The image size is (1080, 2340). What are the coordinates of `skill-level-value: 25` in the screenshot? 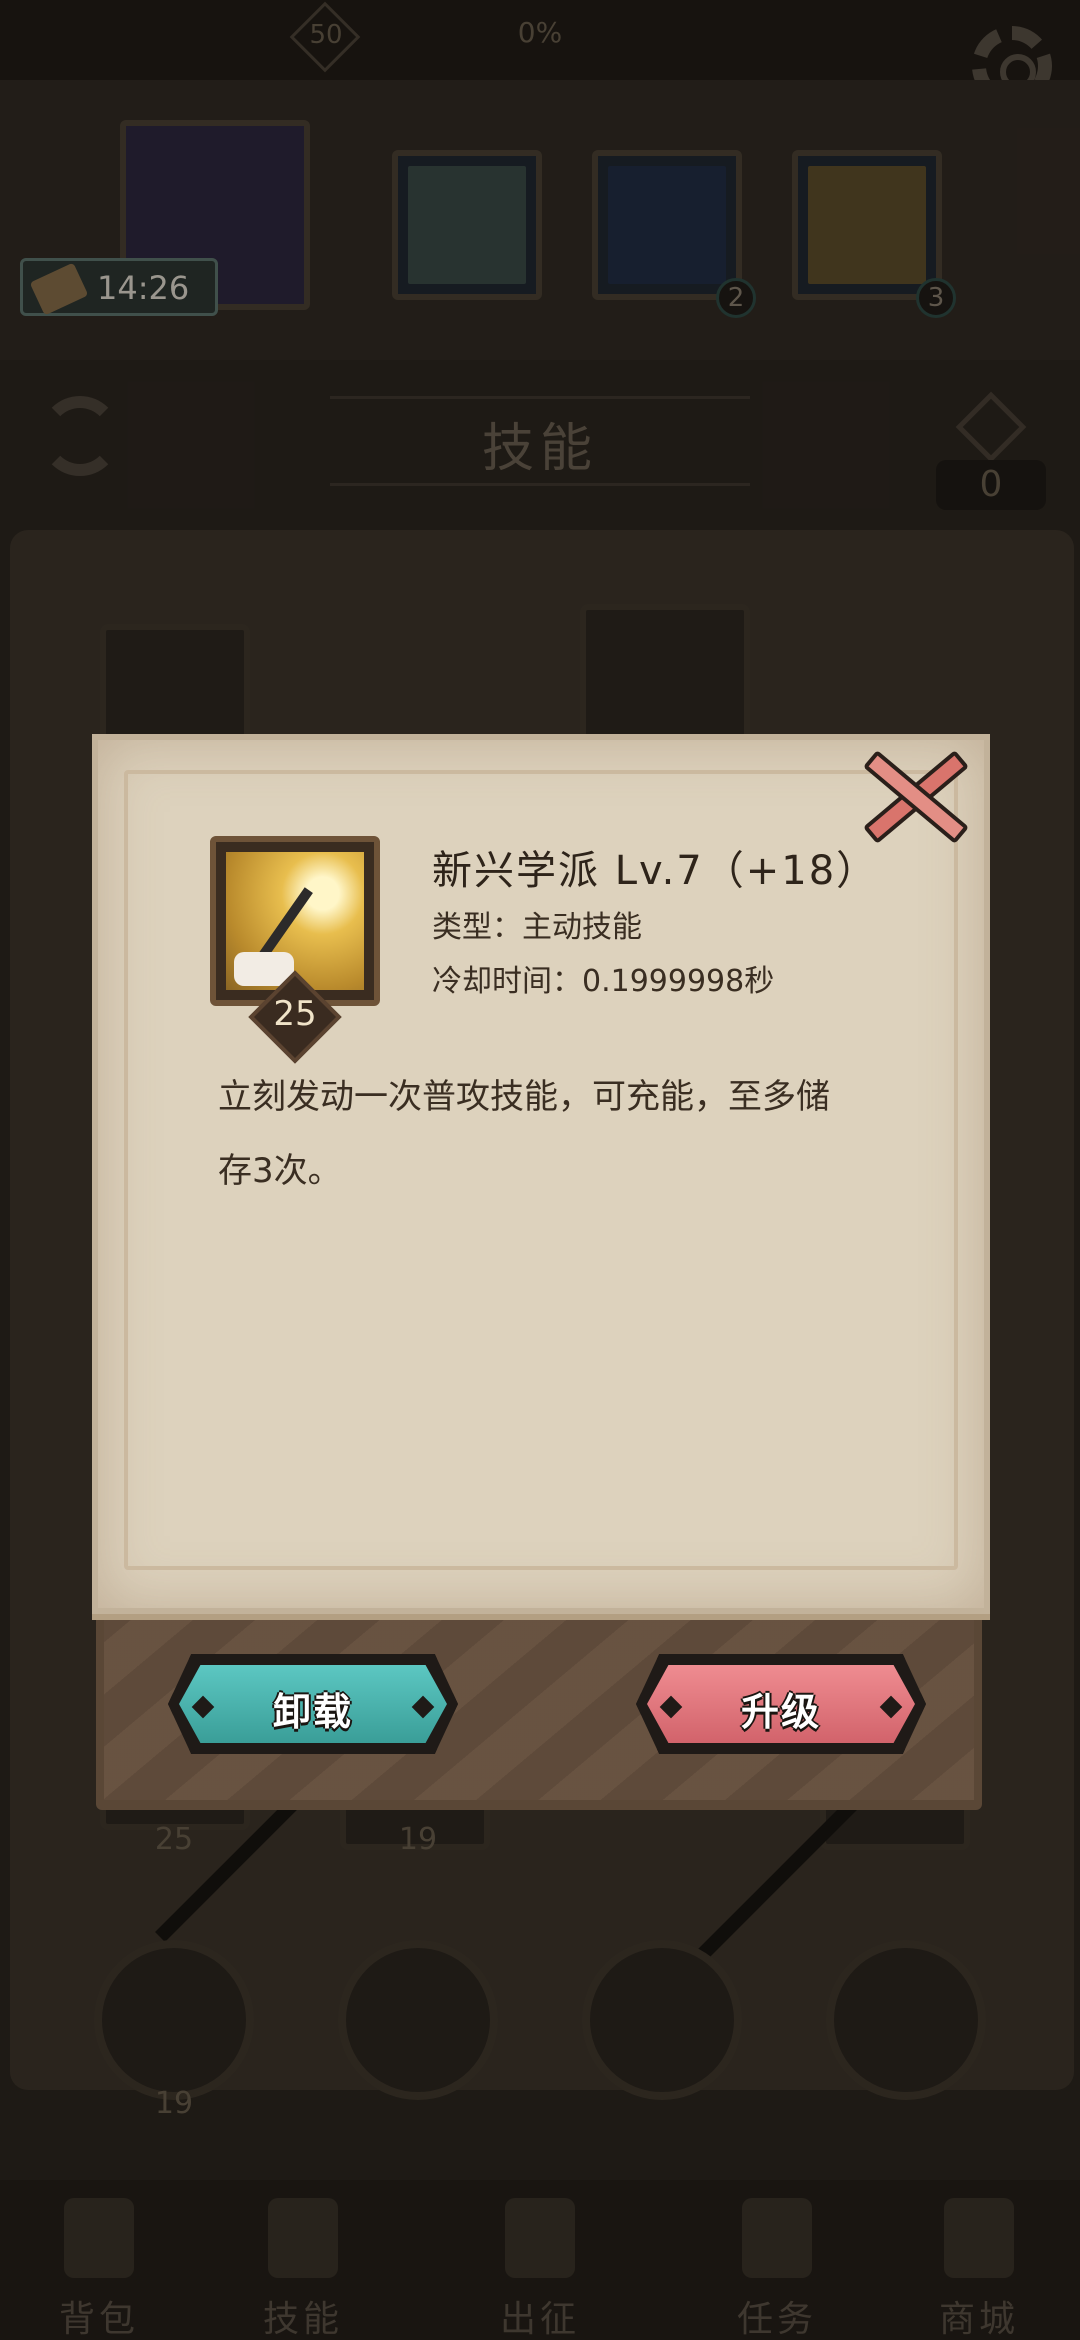 It's located at (295, 1014).